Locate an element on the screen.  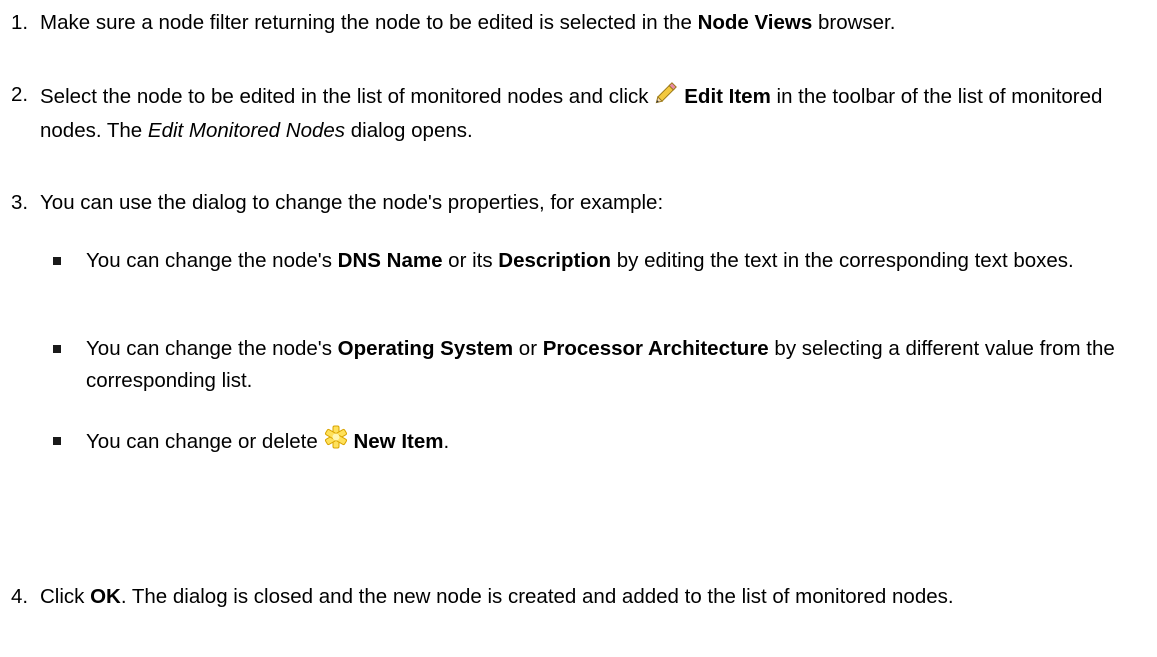
step-number: 4. is located at coordinates (20, 596).